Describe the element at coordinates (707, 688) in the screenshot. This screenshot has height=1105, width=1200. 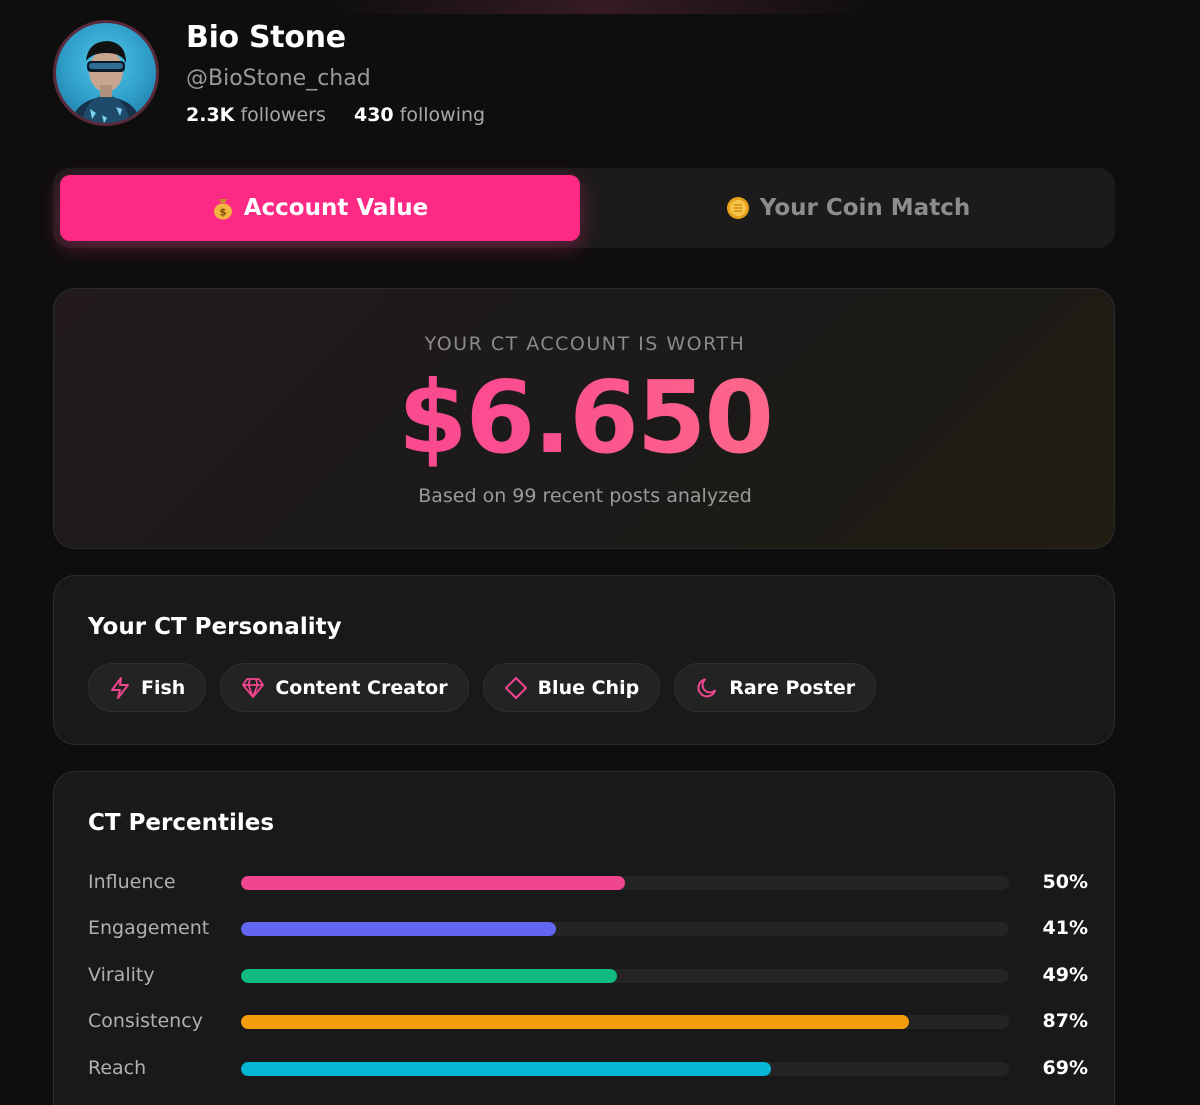
I see `moon-icon` at that location.